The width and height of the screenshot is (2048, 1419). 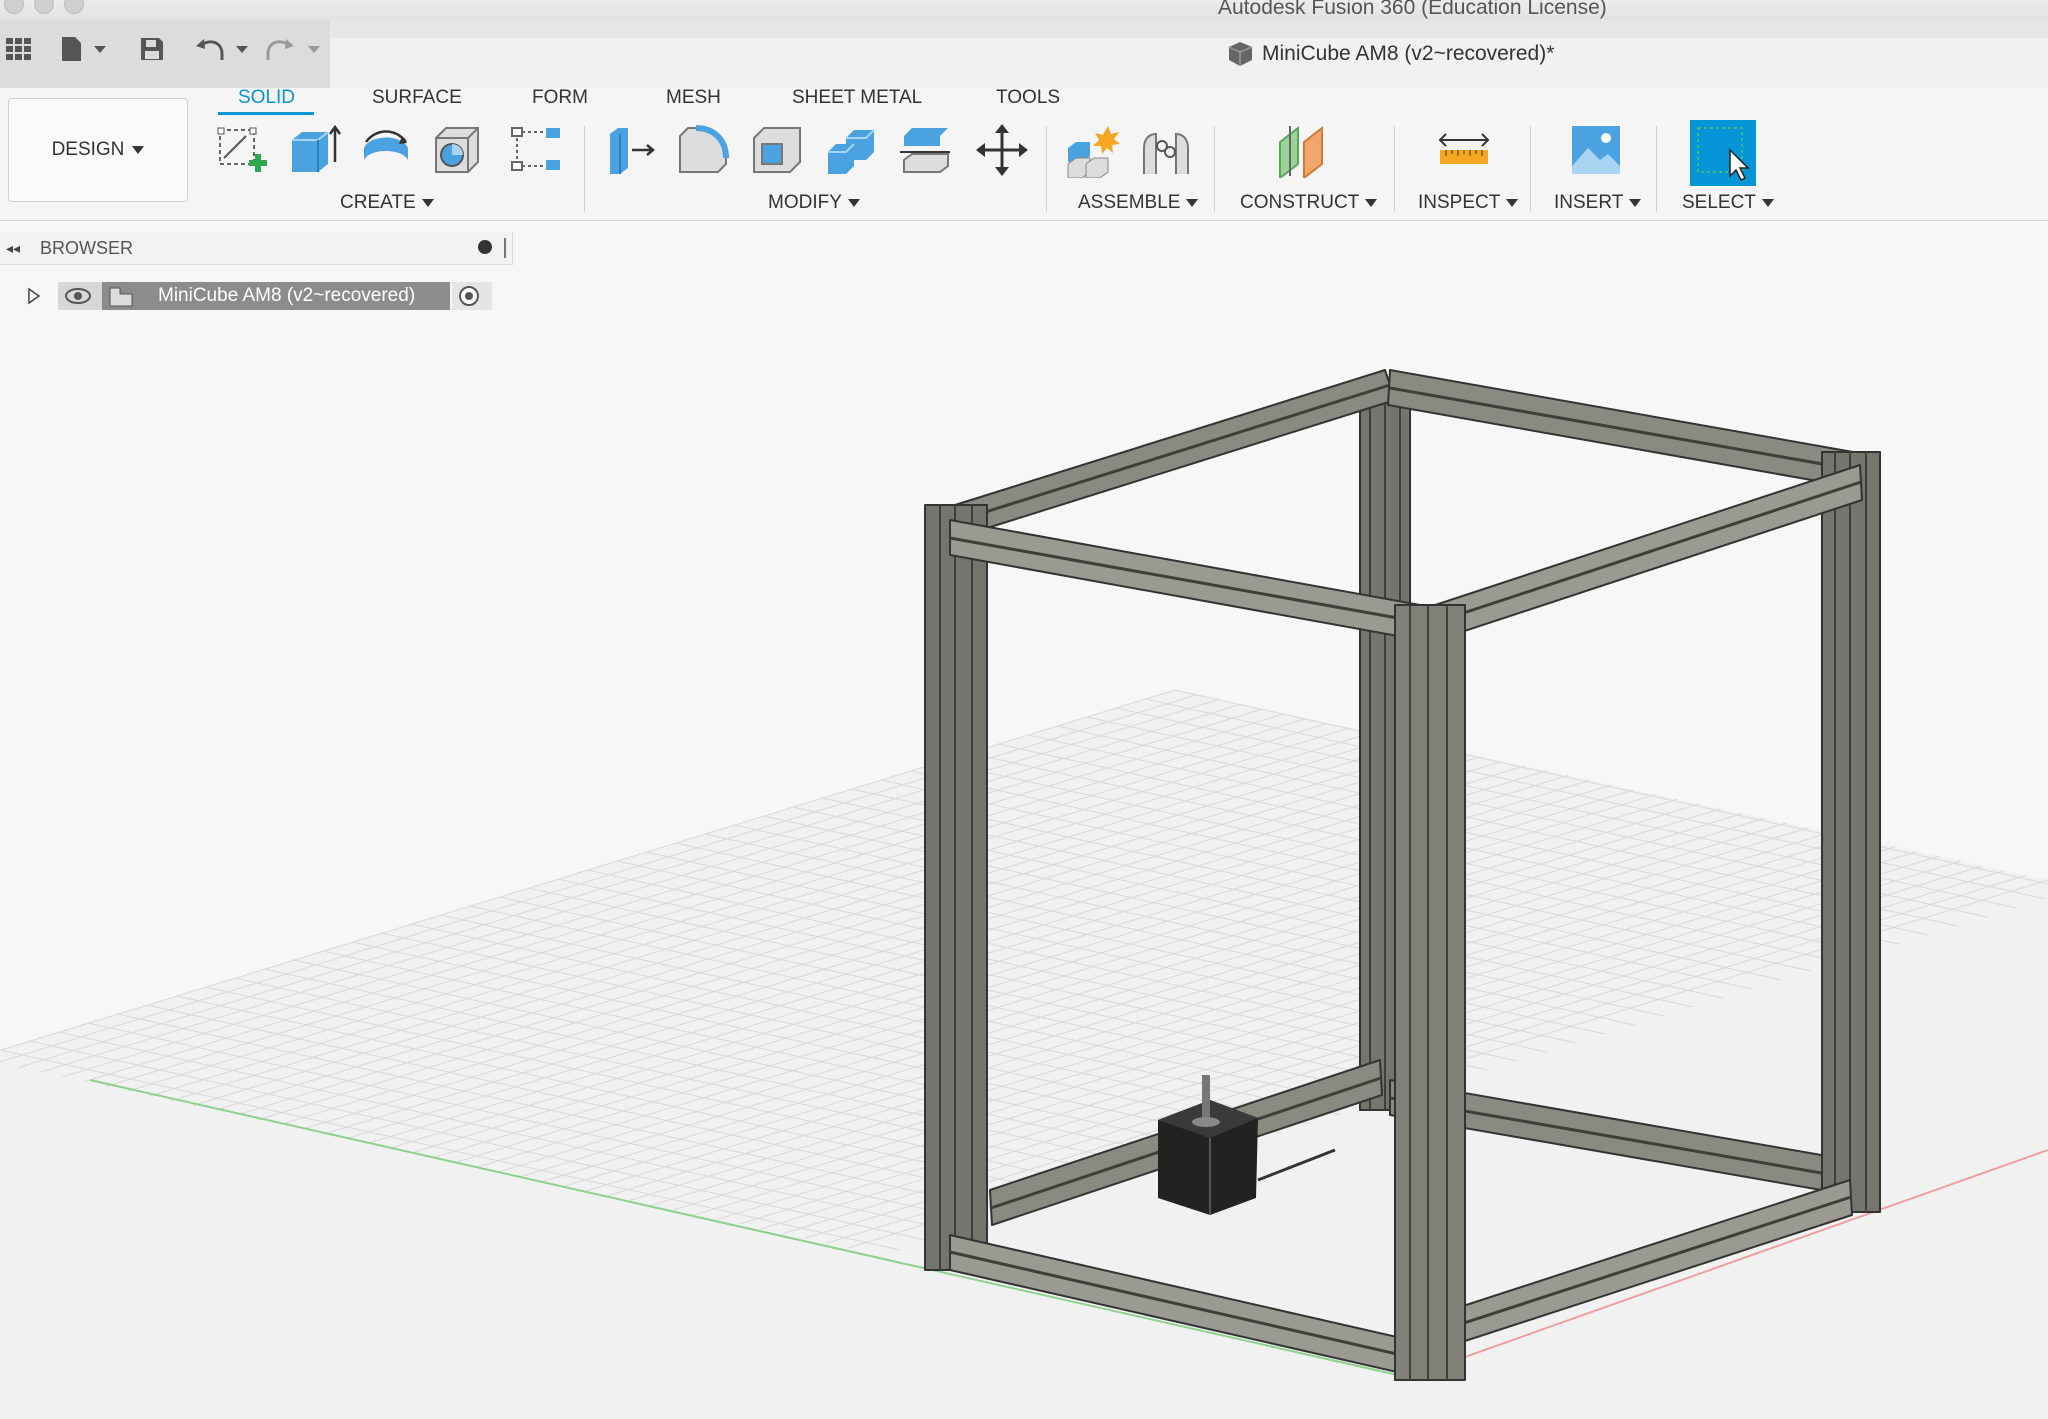 I want to click on construct-menu: CONSTRUCT, so click(x=1309, y=203).